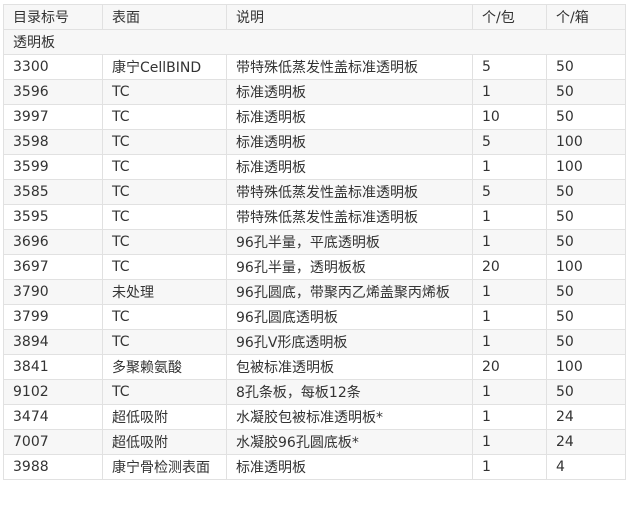  I want to click on table-row: 3599 TC 标准透明板 1 100, so click(314, 167).